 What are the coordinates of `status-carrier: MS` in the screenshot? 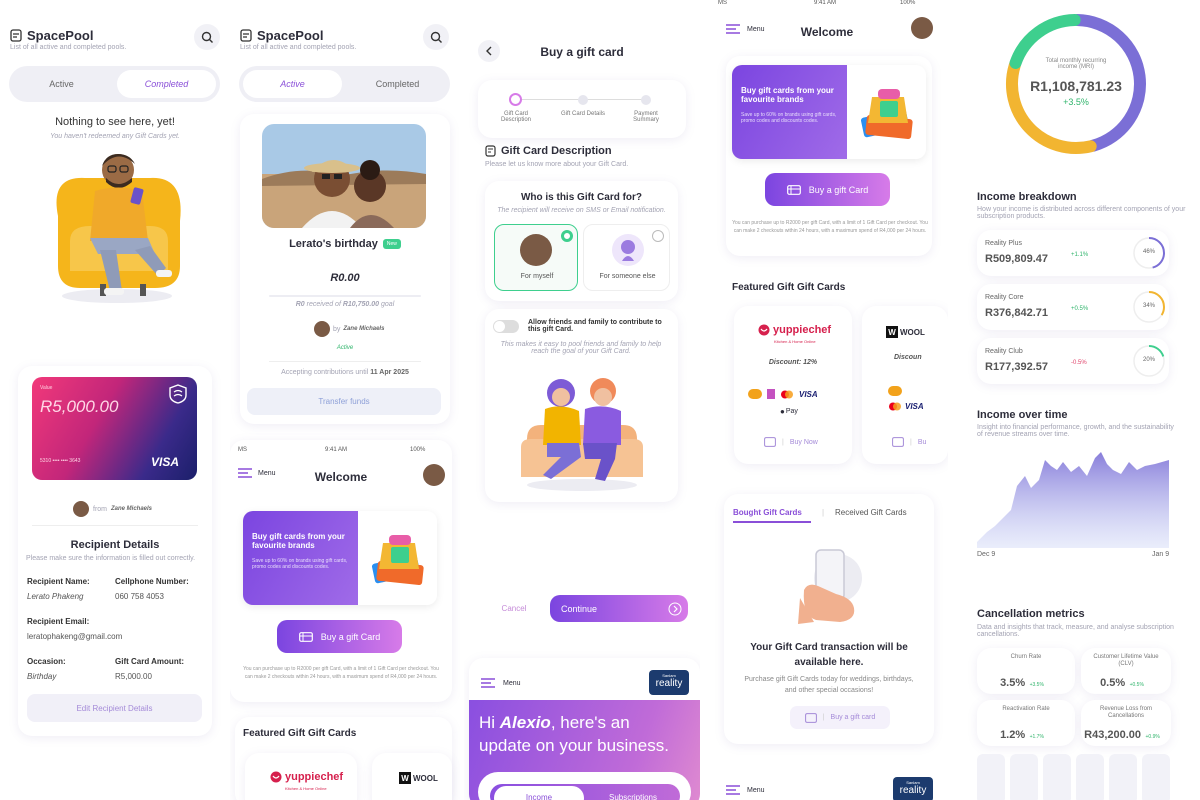 It's located at (242, 450).